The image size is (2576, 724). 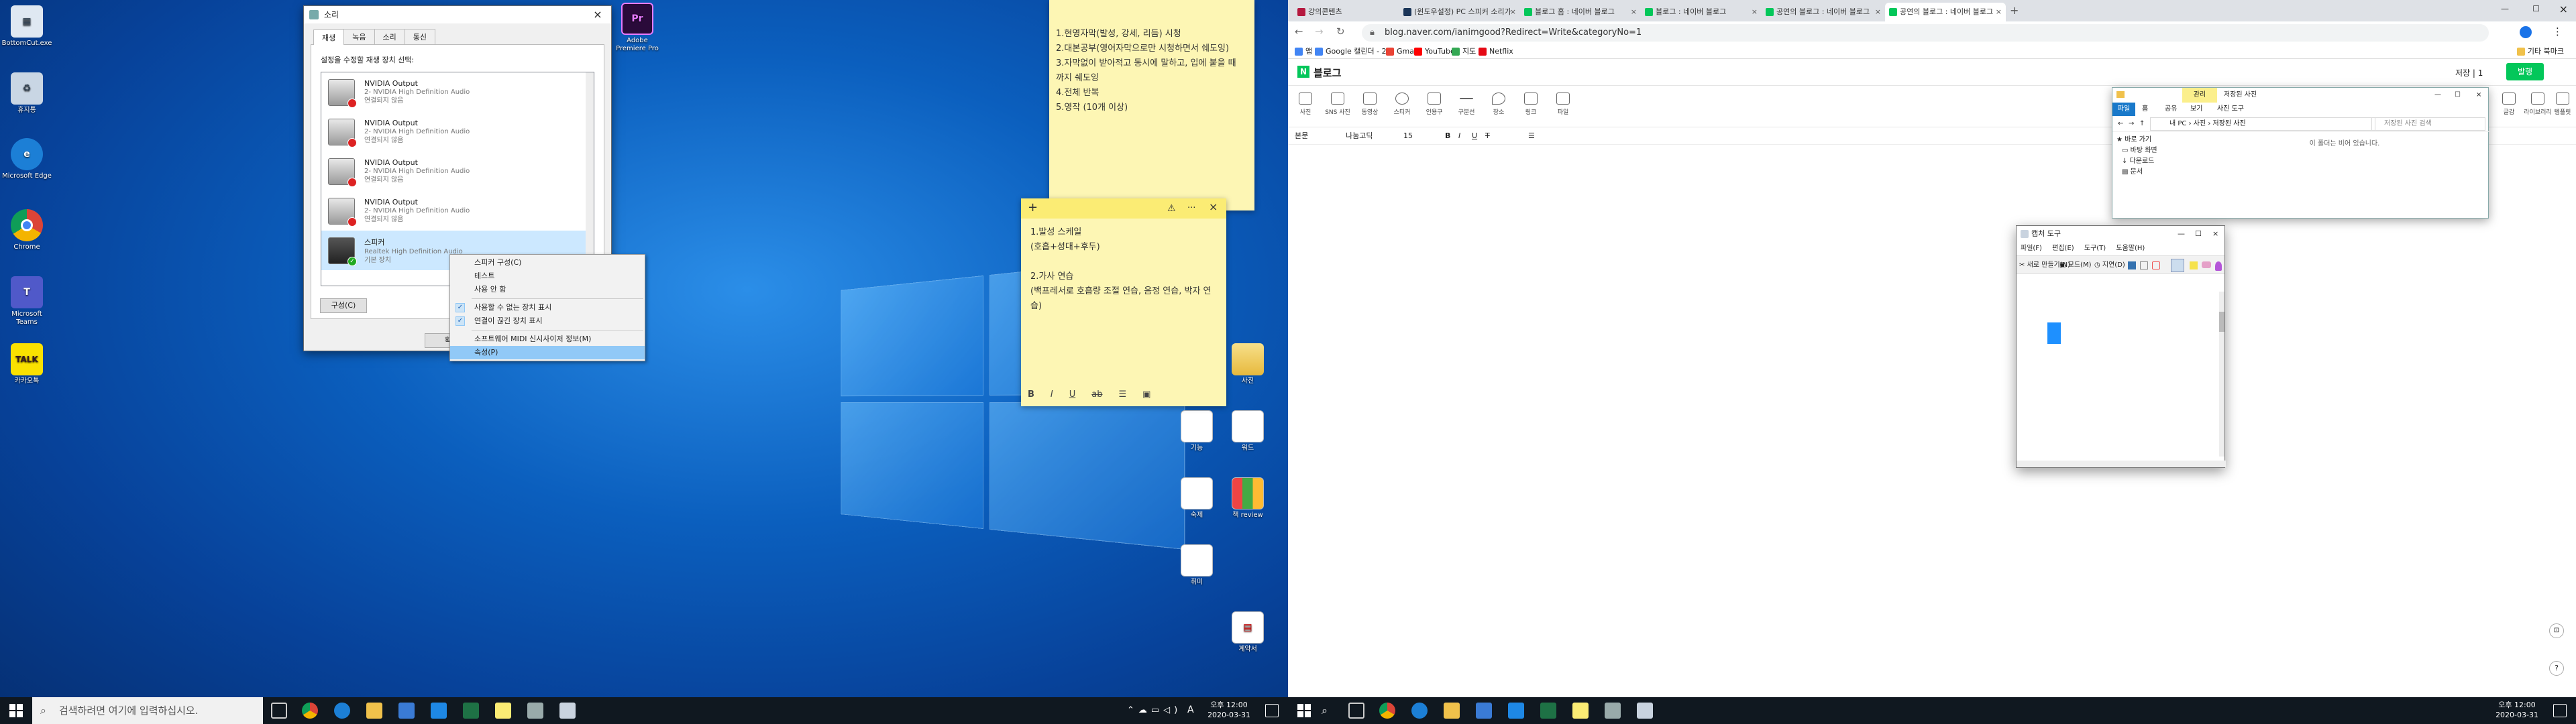 What do you see at coordinates (374, 711) in the screenshot?
I see `file-explorer-icon` at bounding box center [374, 711].